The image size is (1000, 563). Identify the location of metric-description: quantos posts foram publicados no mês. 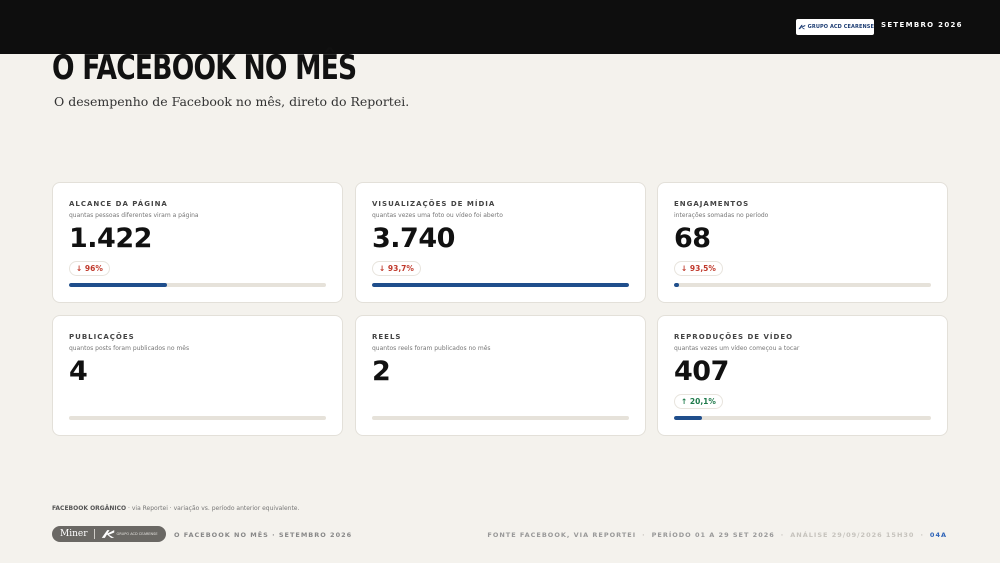
(129, 348).